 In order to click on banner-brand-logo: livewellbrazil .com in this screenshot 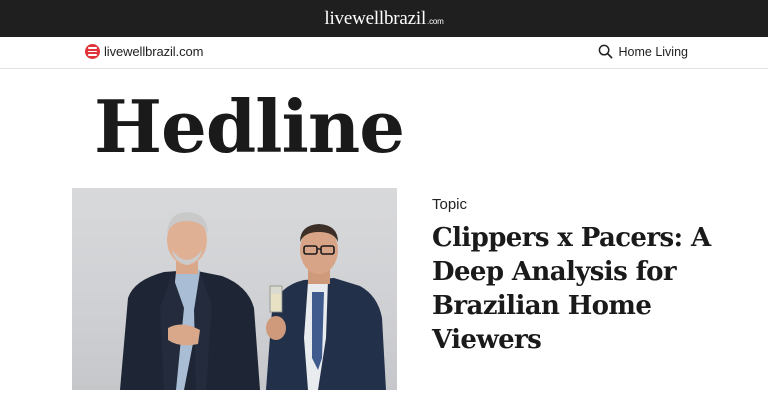, I will do `click(383, 18)`.